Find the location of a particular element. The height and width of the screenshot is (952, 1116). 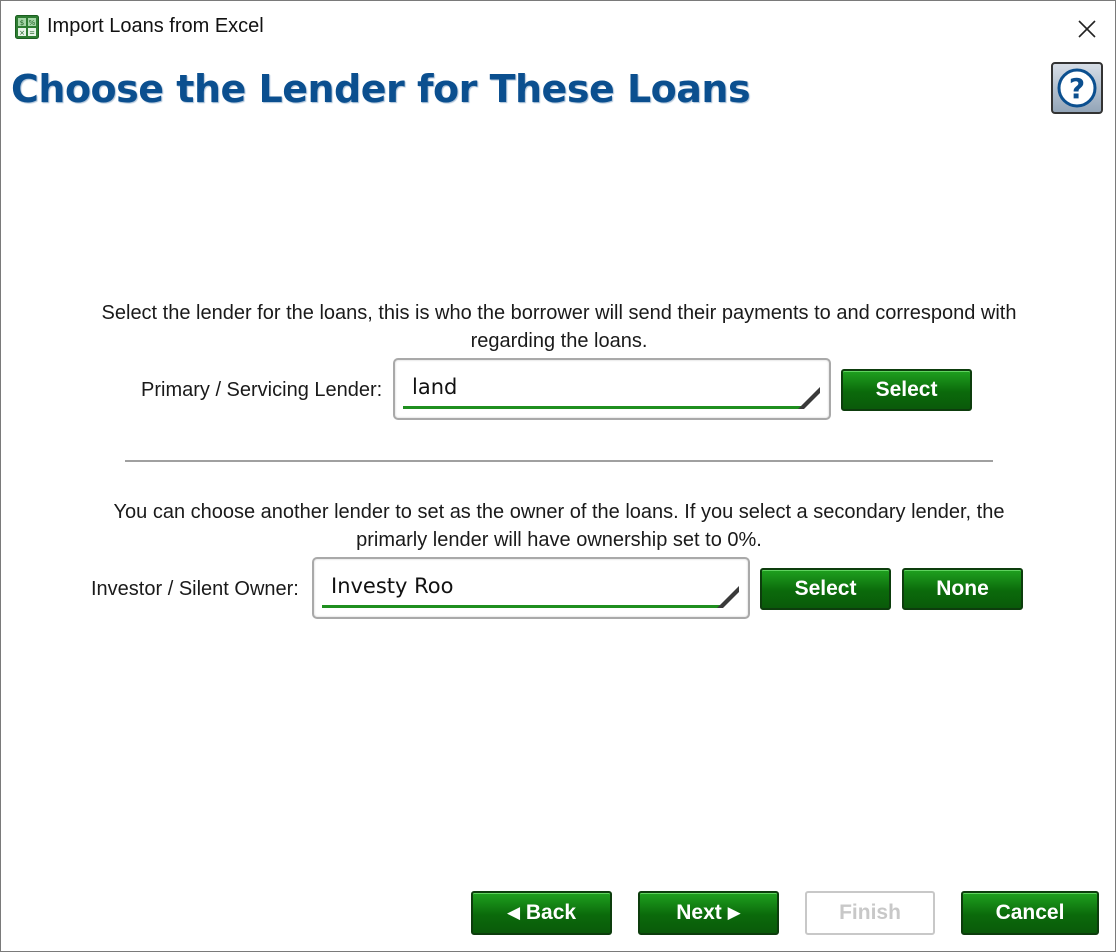

page-title: Choose the Lender for These Loans is located at coordinates (381, 89).